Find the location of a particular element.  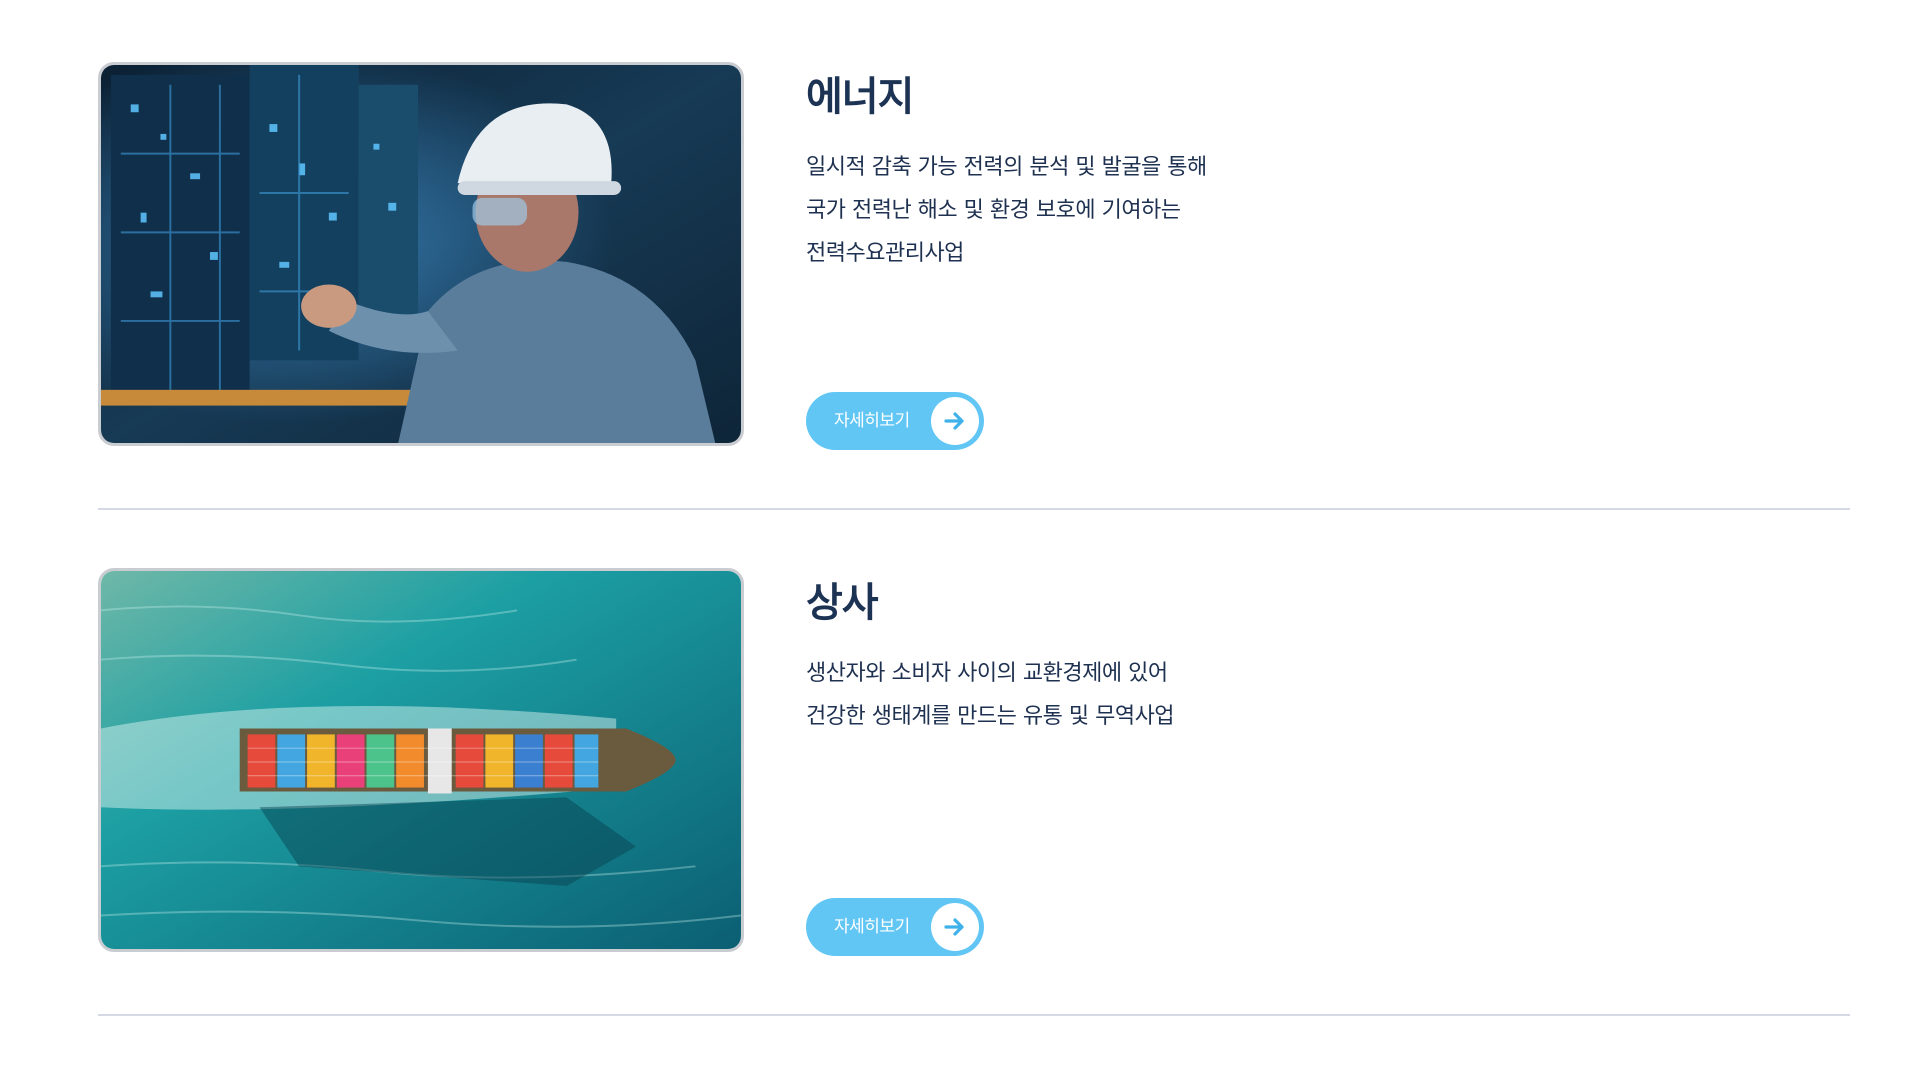

cargo-ship-photo-icon is located at coordinates (421, 760).